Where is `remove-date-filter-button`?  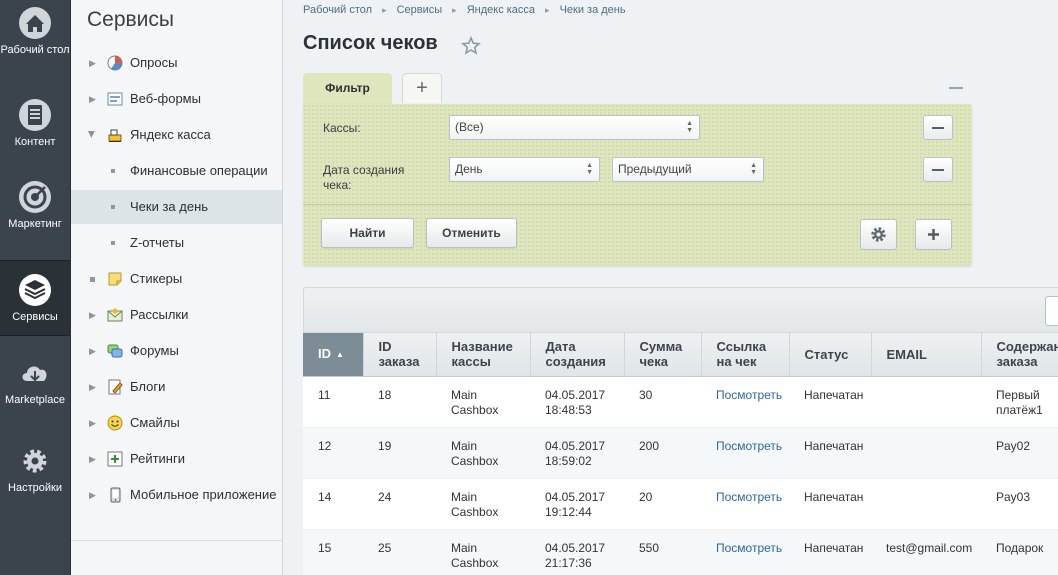 remove-date-filter-button is located at coordinates (938, 169).